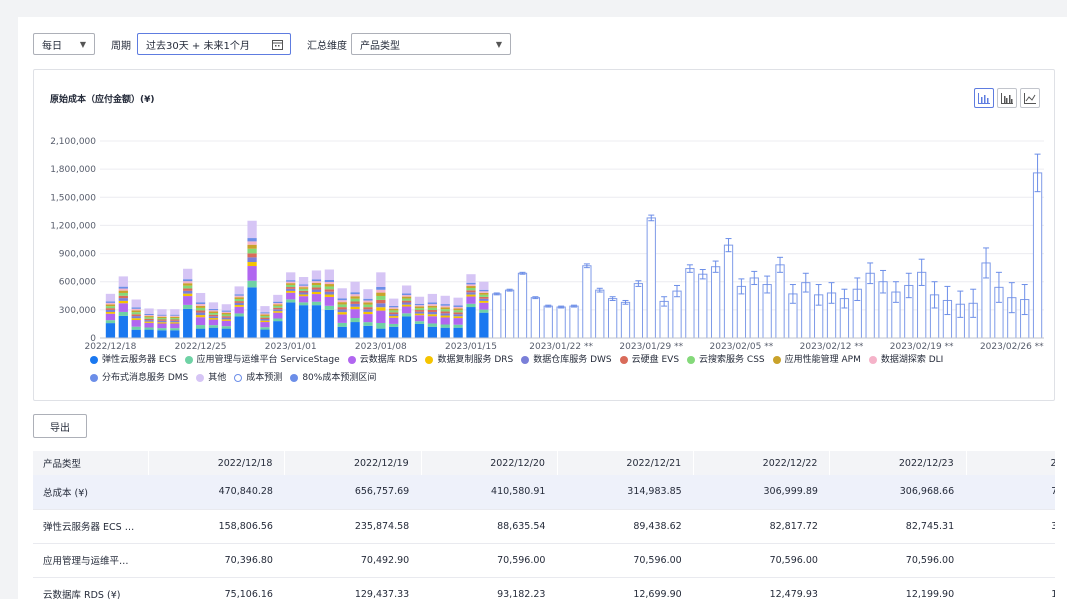  Describe the element at coordinates (60, 426) in the screenshot. I see `export-button: 导出` at that location.